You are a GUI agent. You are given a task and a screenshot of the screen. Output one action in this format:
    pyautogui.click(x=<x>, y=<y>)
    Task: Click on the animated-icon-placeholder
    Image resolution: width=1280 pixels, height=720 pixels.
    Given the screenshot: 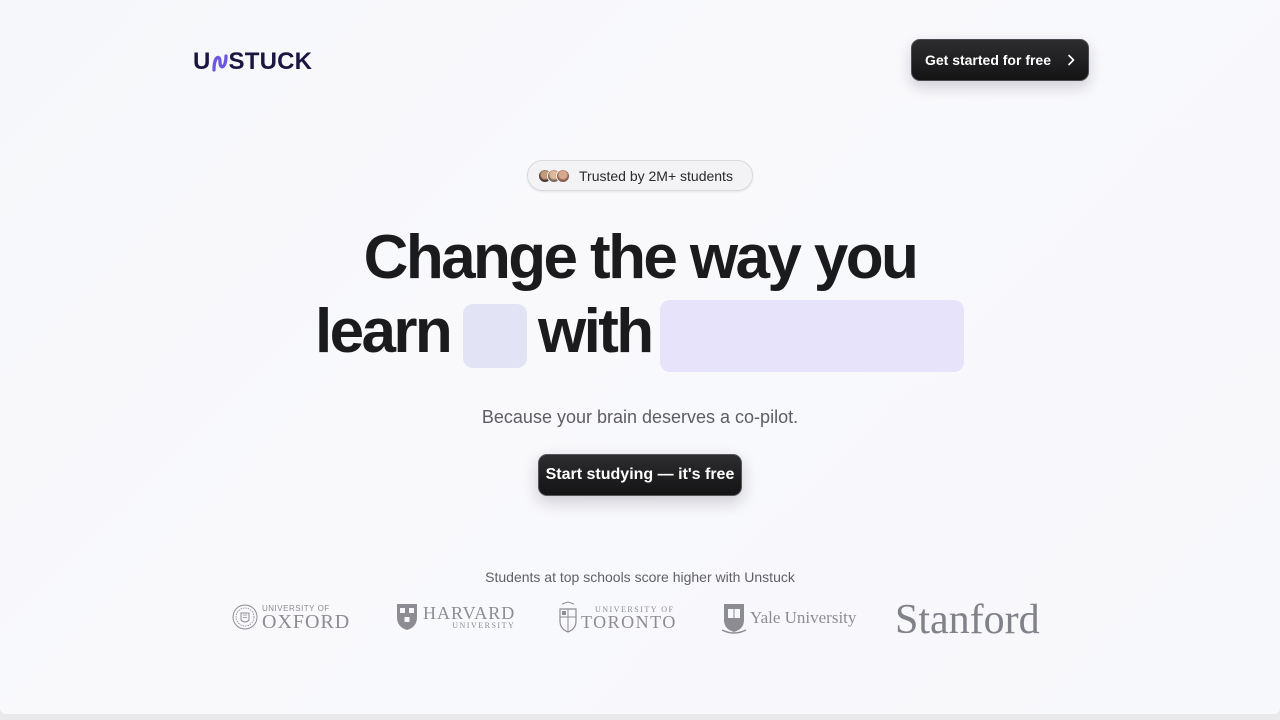 What is the action you would take?
    pyautogui.click(x=495, y=336)
    